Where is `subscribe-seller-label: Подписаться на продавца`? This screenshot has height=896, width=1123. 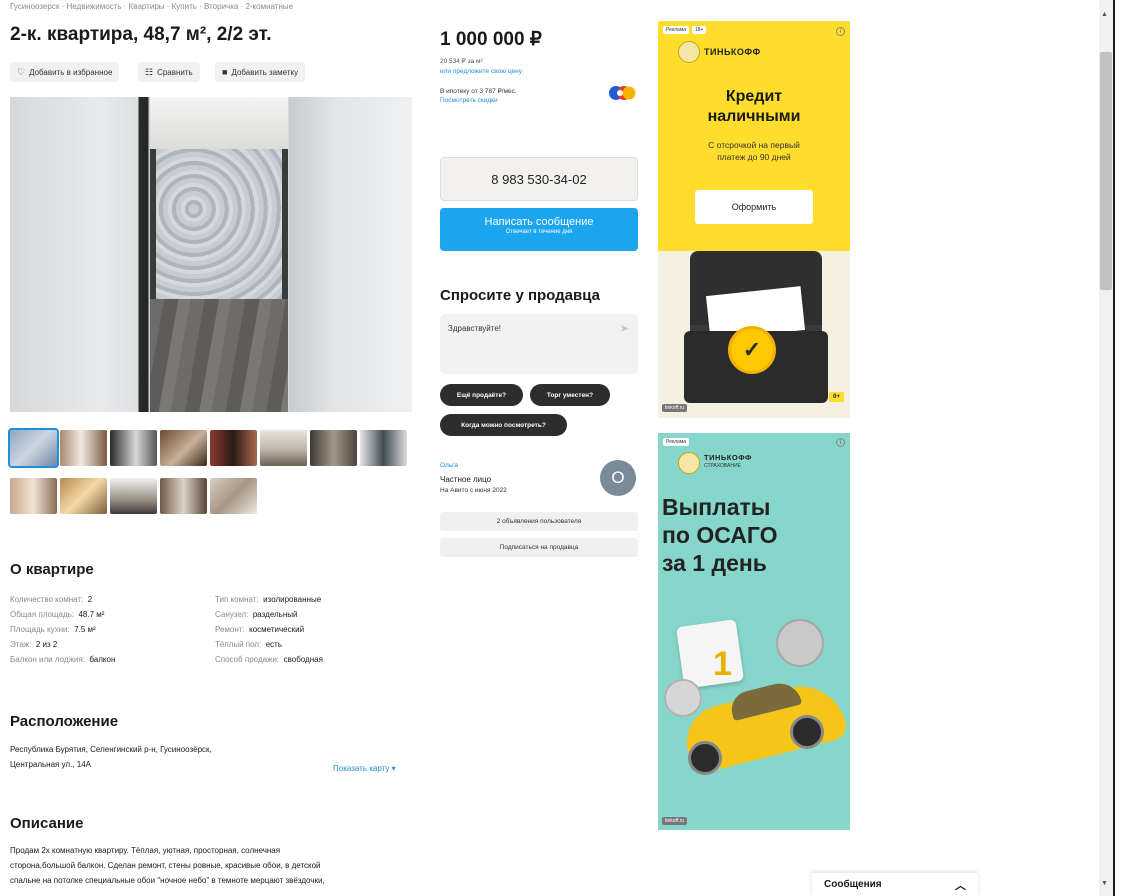 subscribe-seller-label: Подписаться на продавца is located at coordinates (539, 547).